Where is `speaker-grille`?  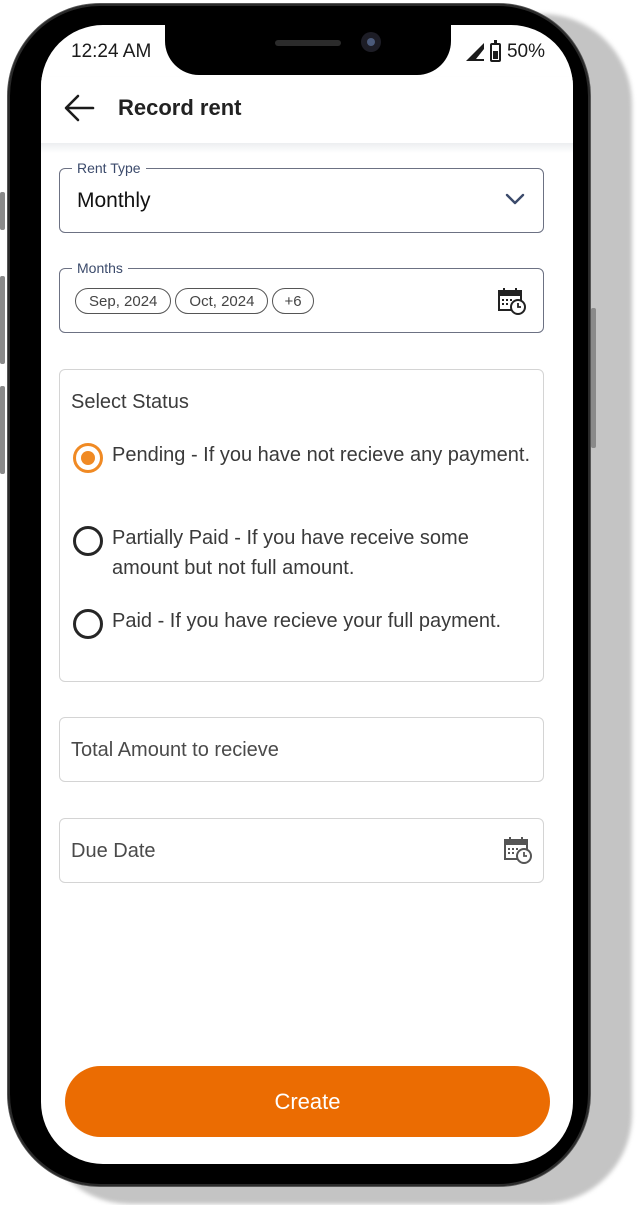 speaker-grille is located at coordinates (308, 43).